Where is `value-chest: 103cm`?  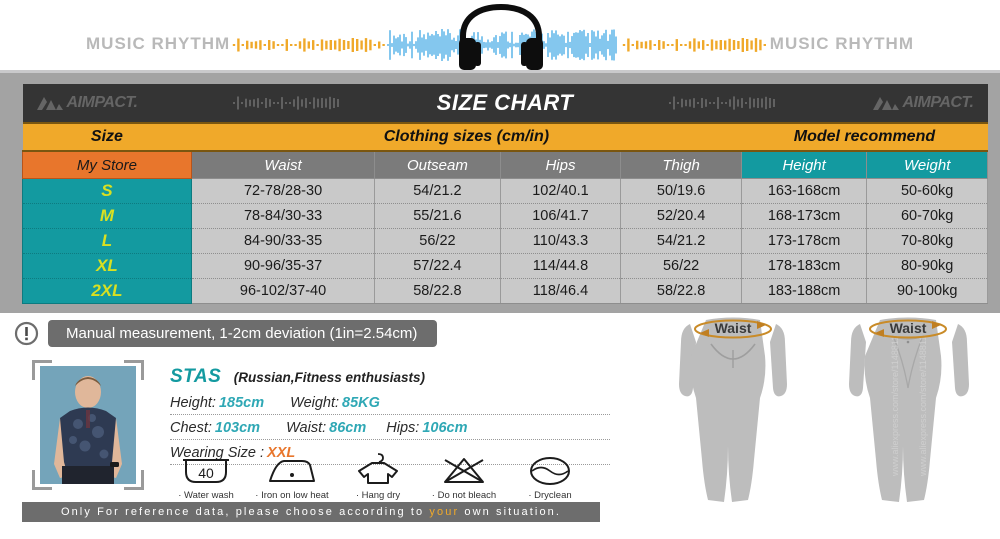 value-chest: 103cm is located at coordinates (237, 428).